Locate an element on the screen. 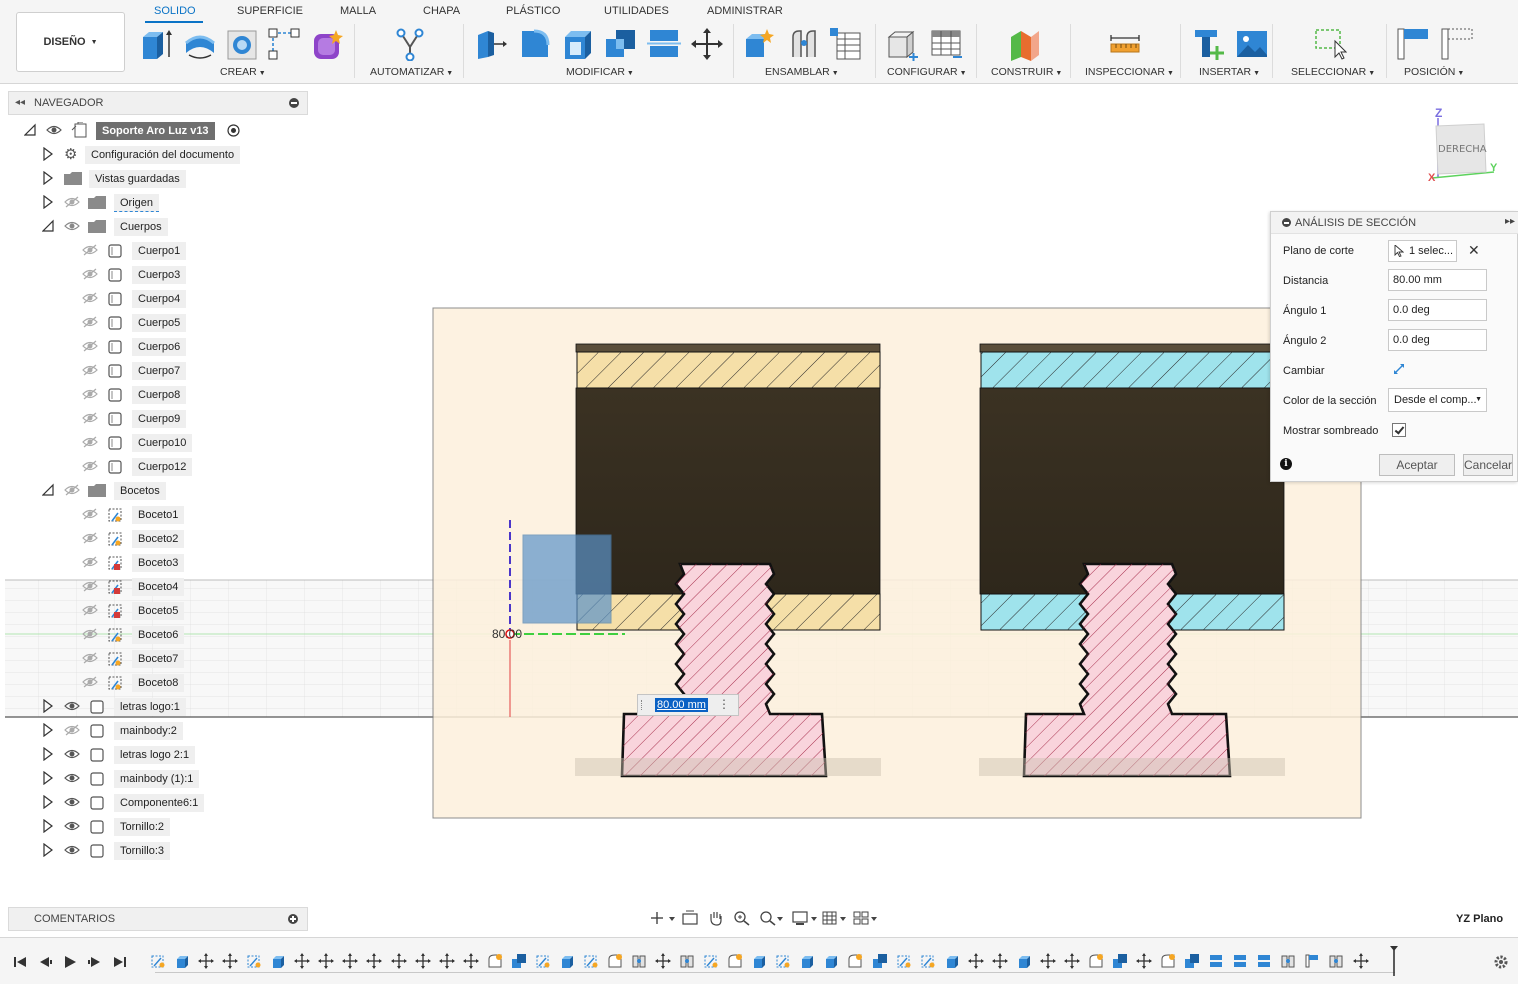 Image resolution: width=1518 pixels, height=984 pixels. display-settings-icon is located at coordinates (805, 918).